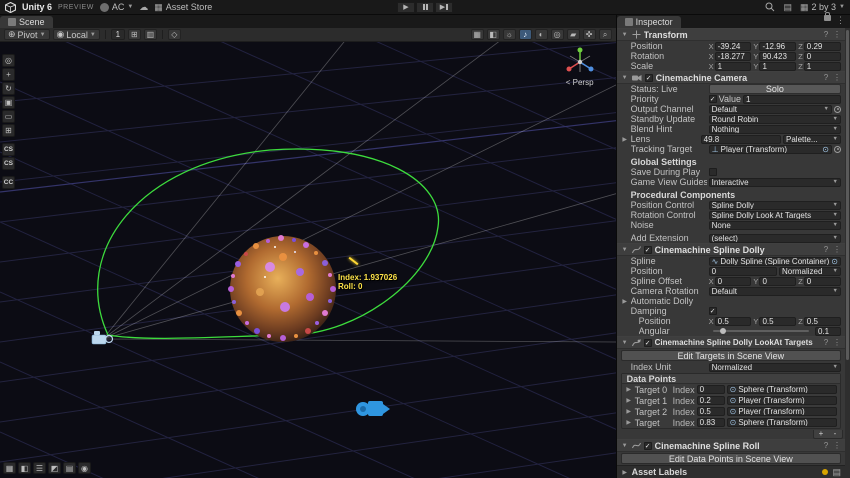 The height and width of the screenshot is (478, 850). Describe the element at coordinates (770, 149) in the screenshot. I see `tracking-target-object-field: ⊥ Player (Transform) ⊙` at that location.